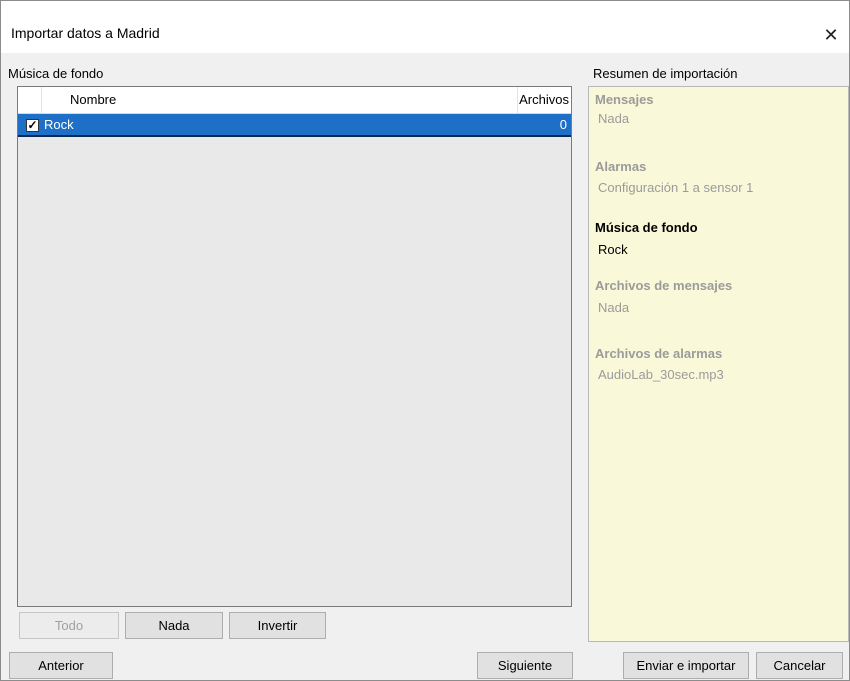  What do you see at coordinates (831, 35) in the screenshot?
I see `close-icon: ✕` at bounding box center [831, 35].